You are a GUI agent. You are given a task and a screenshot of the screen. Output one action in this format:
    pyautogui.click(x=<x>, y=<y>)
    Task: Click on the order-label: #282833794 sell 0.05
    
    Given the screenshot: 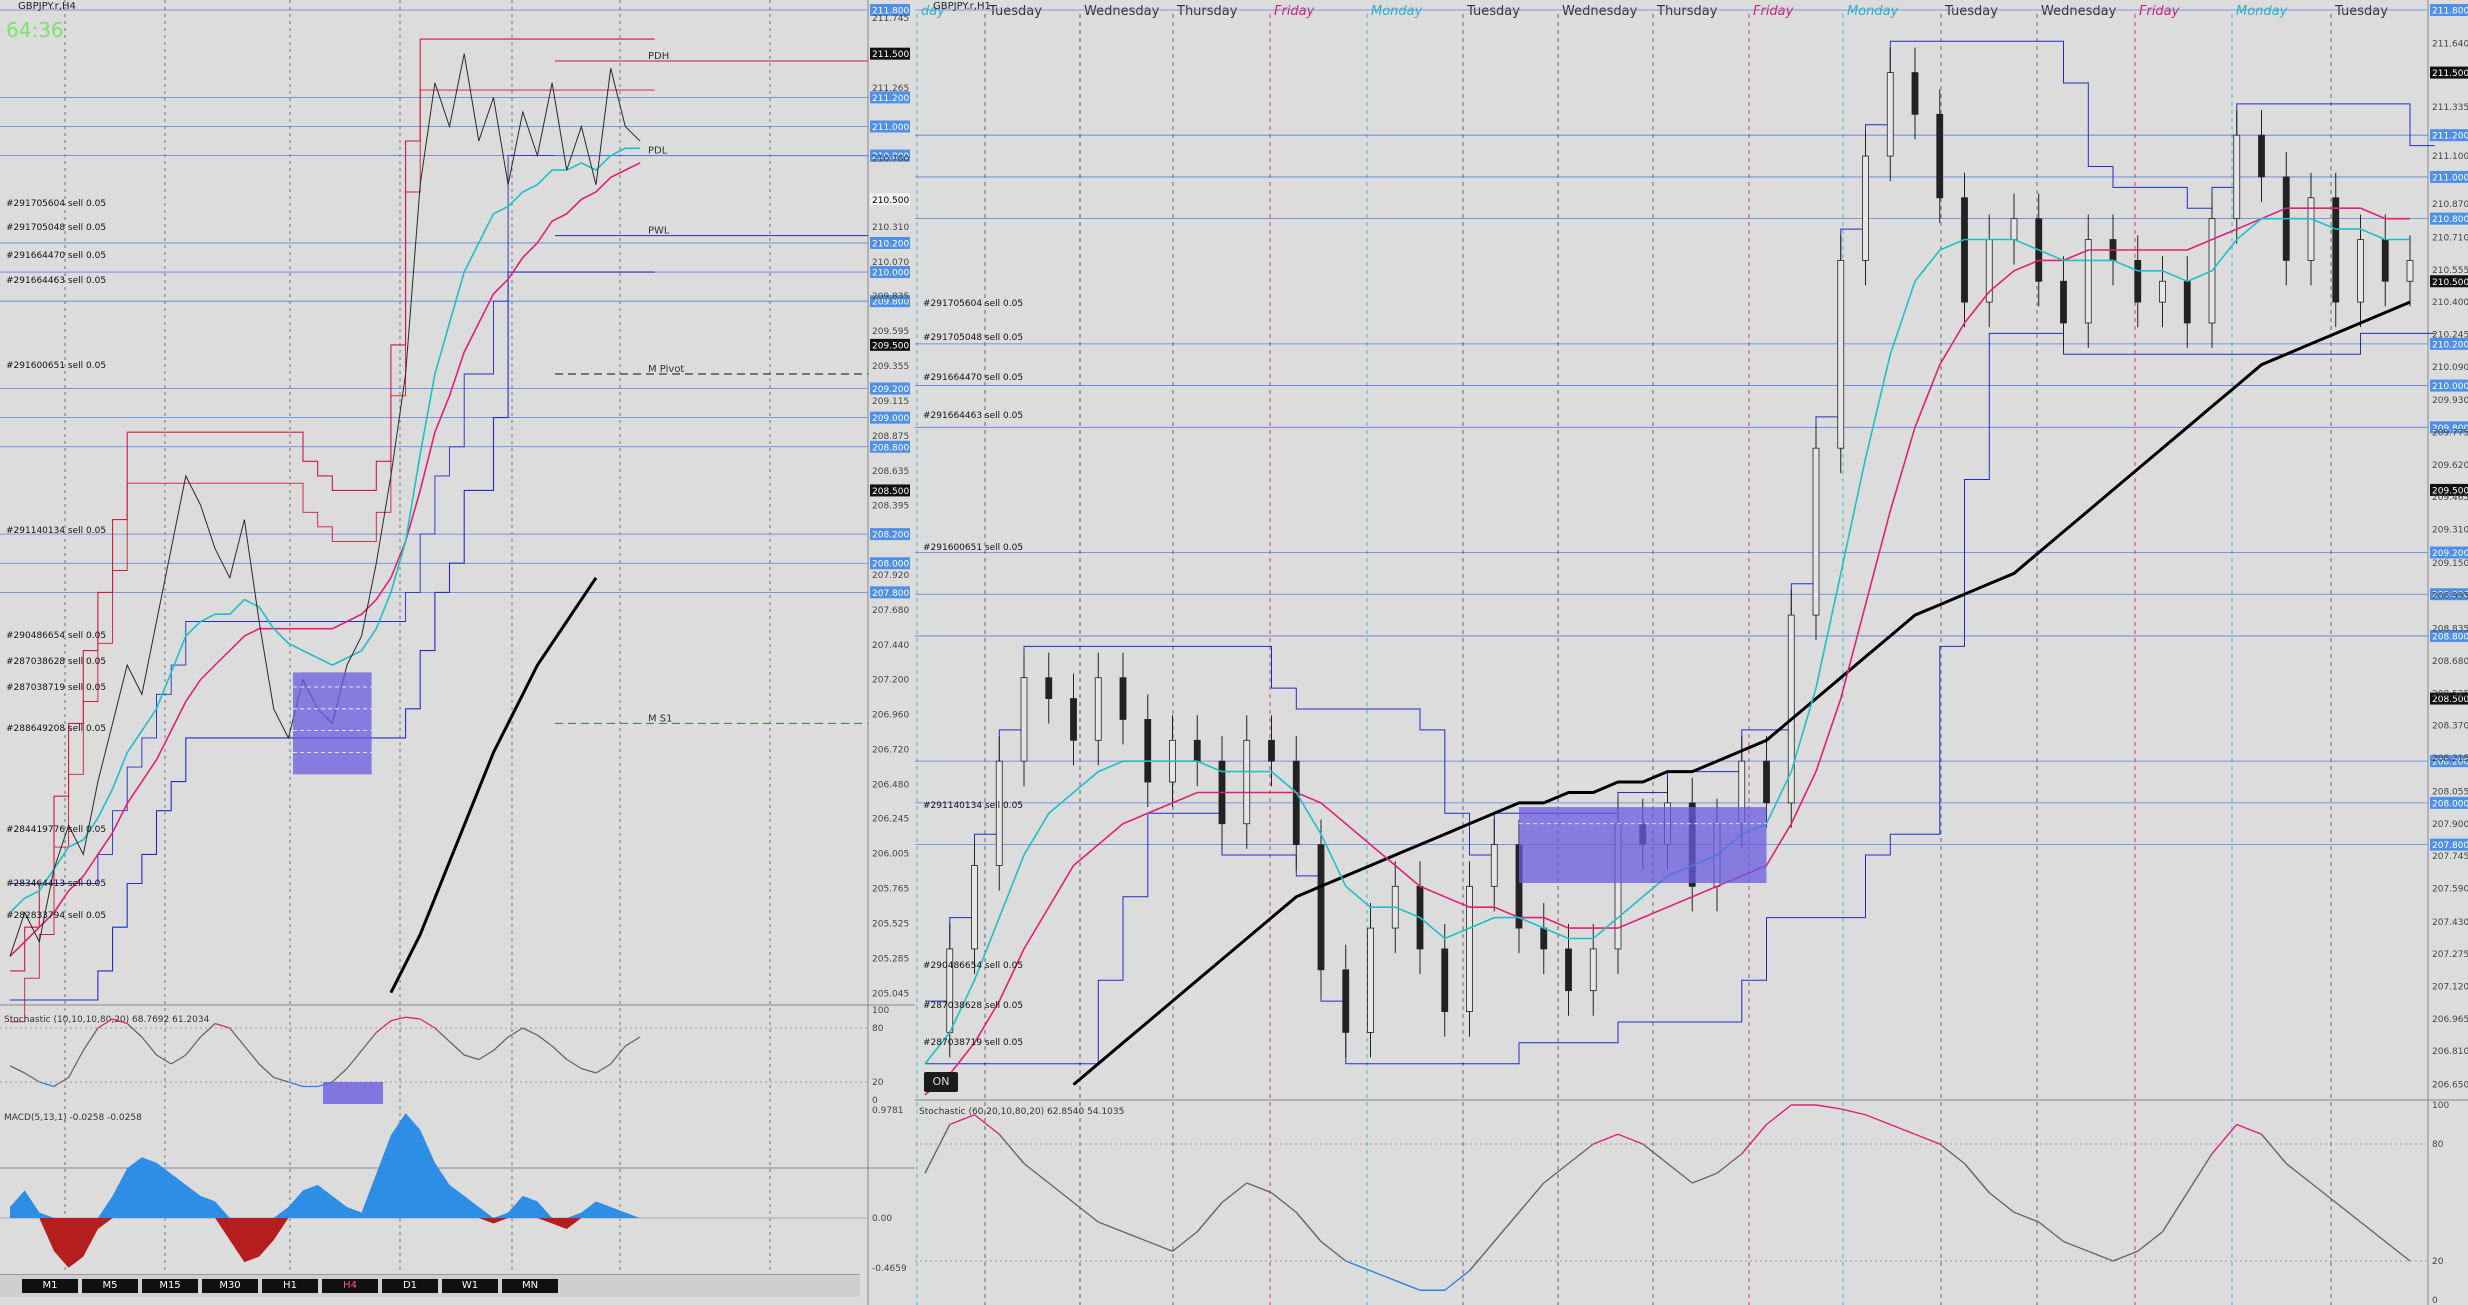 What is the action you would take?
    pyautogui.click(x=56, y=916)
    